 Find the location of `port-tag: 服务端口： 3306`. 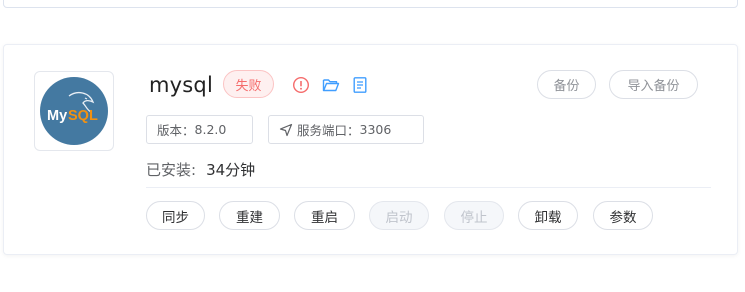

port-tag: 服务端口： 3306 is located at coordinates (346, 129).